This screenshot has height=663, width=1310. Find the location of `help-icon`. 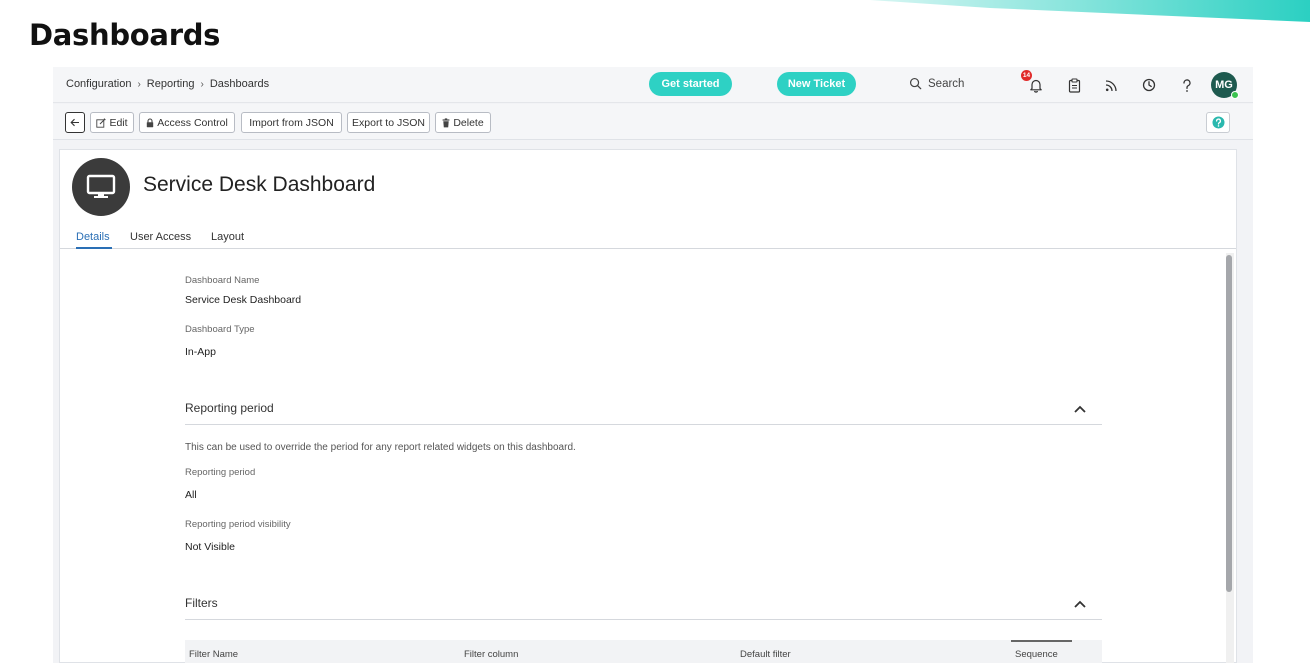

help-icon is located at coordinates (1187, 85).